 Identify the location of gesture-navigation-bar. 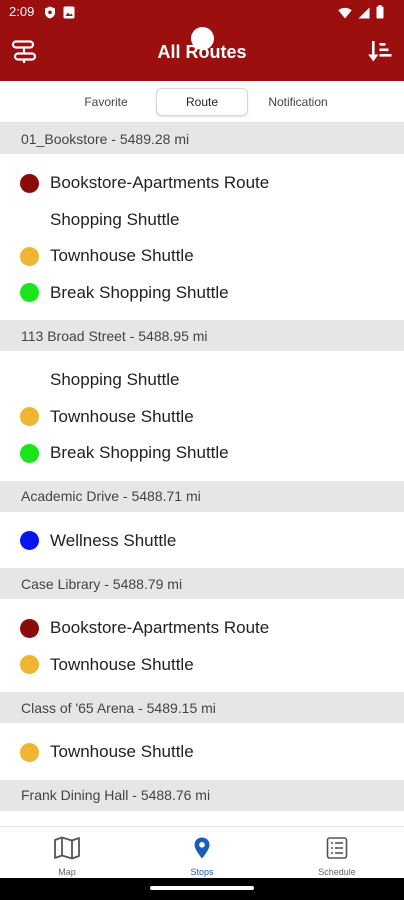
(202, 889).